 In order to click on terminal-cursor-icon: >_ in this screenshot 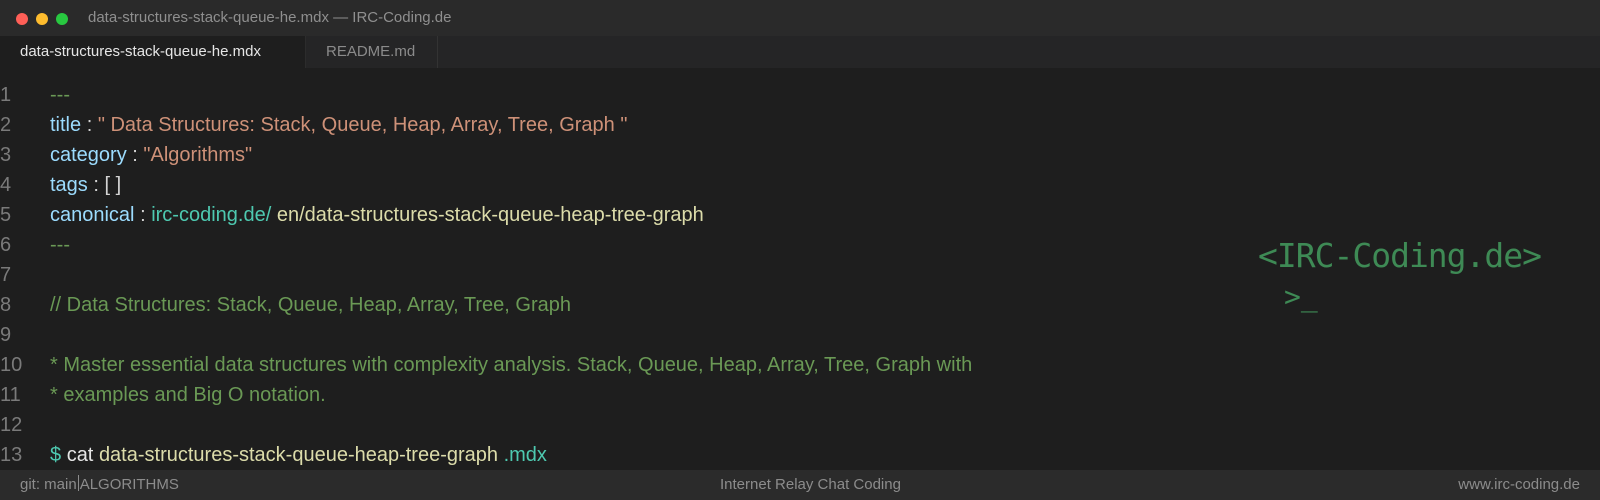, I will do `click(1301, 296)`.